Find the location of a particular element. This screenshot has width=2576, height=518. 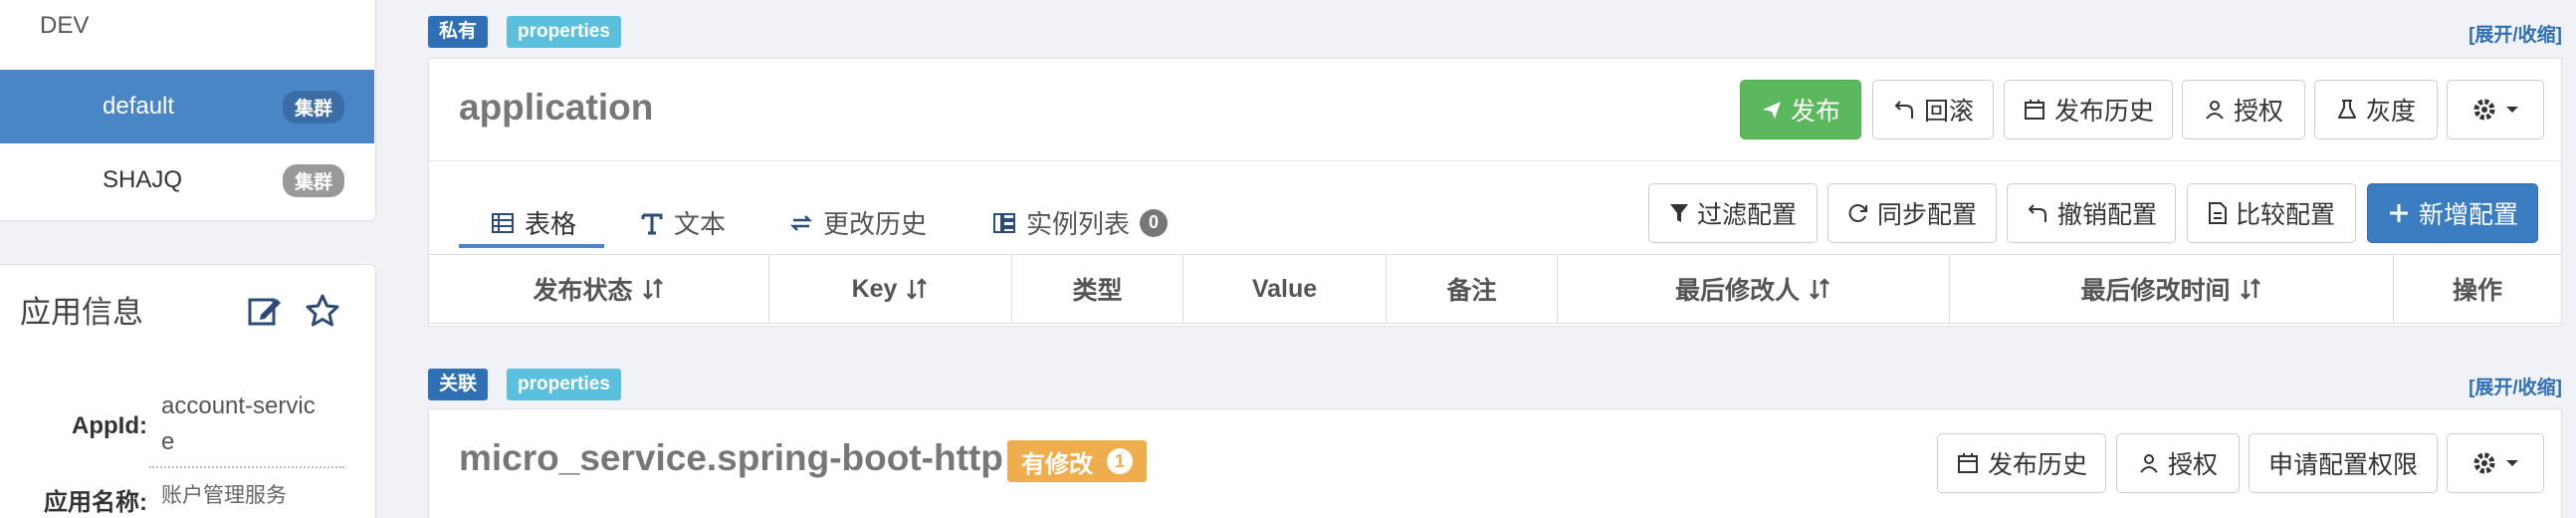

column-label: 发布状态 is located at coordinates (583, 291).